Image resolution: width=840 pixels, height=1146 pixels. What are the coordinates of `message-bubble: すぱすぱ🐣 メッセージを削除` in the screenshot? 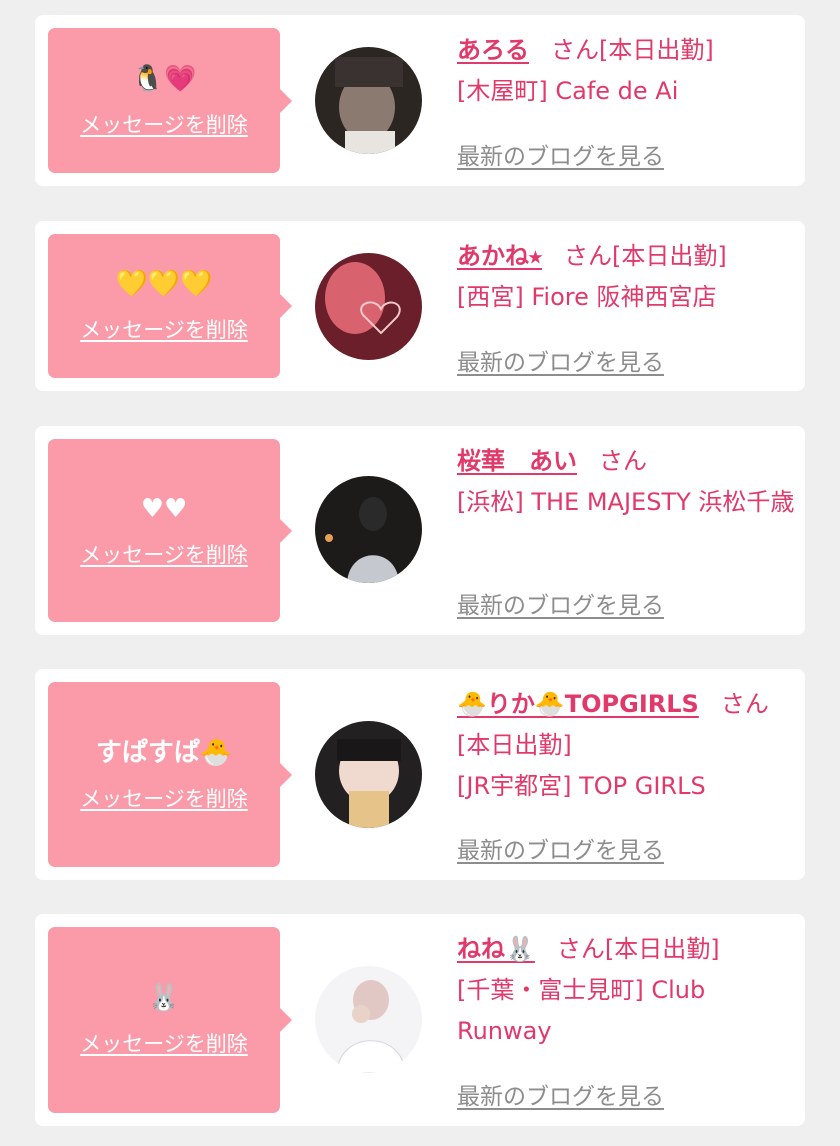 It's located at (170, 774).